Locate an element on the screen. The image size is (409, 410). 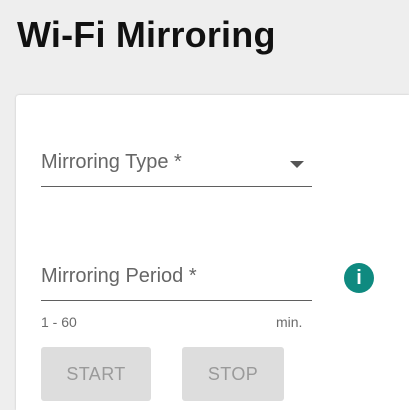
chevron-down-icon is located at coordinates (297, 164).